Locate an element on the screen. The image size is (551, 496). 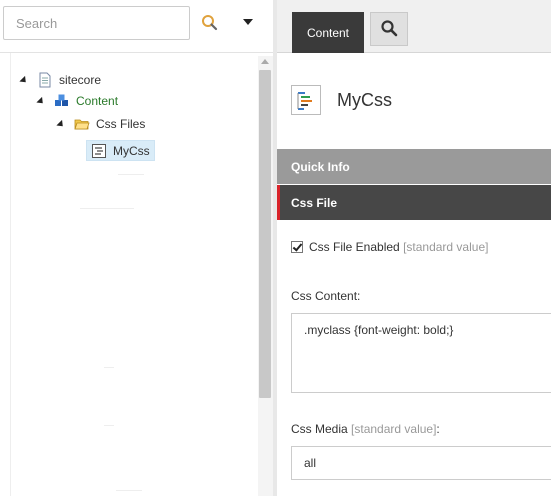
tree-node-sitecore: sitecore is located at coordinates (60, 80).